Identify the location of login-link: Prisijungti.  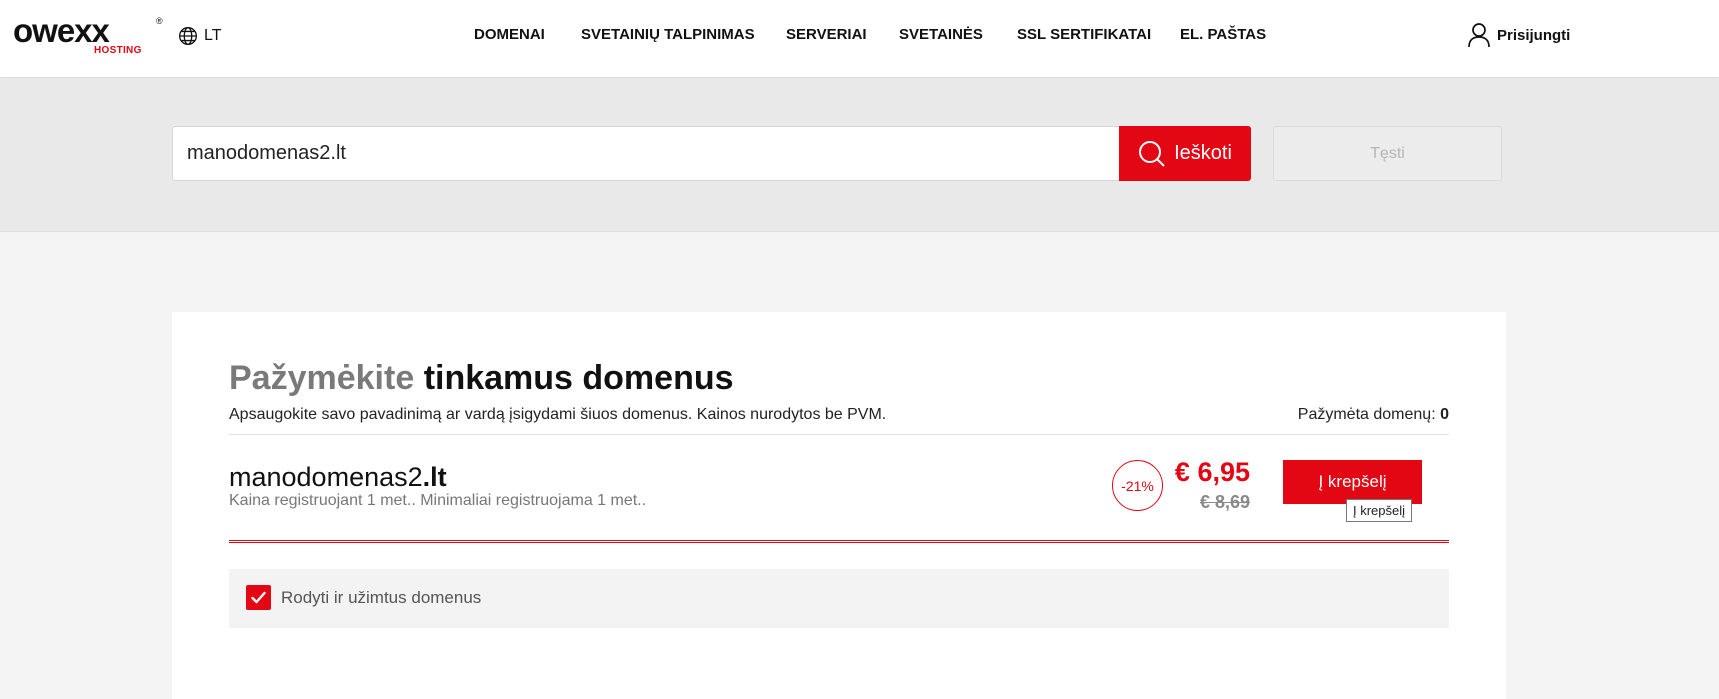
(1518, 35).